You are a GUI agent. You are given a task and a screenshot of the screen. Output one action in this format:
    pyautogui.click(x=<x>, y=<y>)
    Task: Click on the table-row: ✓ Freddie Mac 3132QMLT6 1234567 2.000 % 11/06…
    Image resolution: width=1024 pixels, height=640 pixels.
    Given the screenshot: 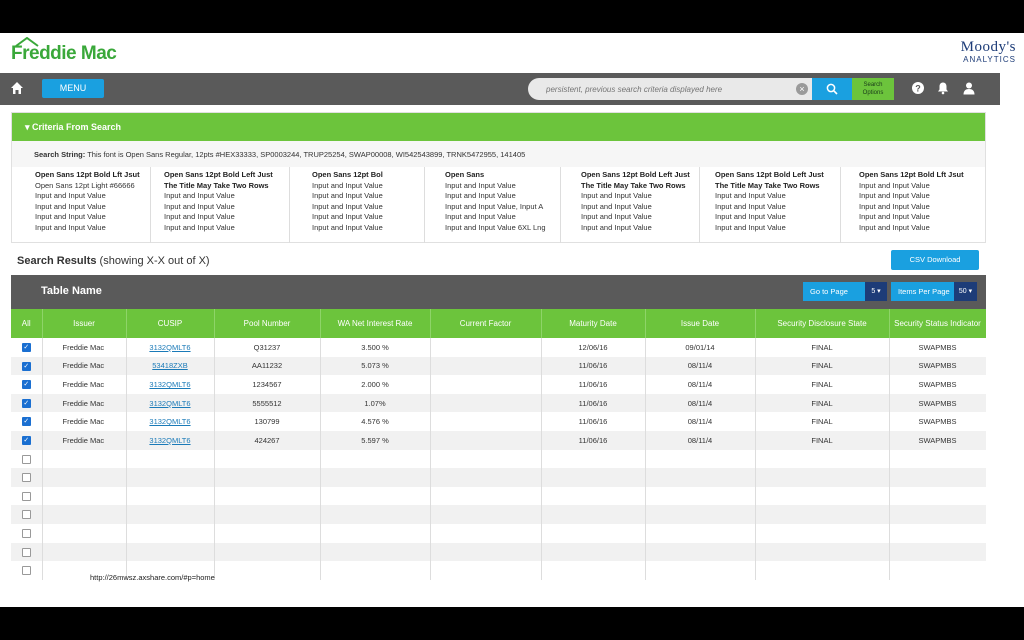 What is the action you would take?
    pyautogui.click(x=498, y=384)
    